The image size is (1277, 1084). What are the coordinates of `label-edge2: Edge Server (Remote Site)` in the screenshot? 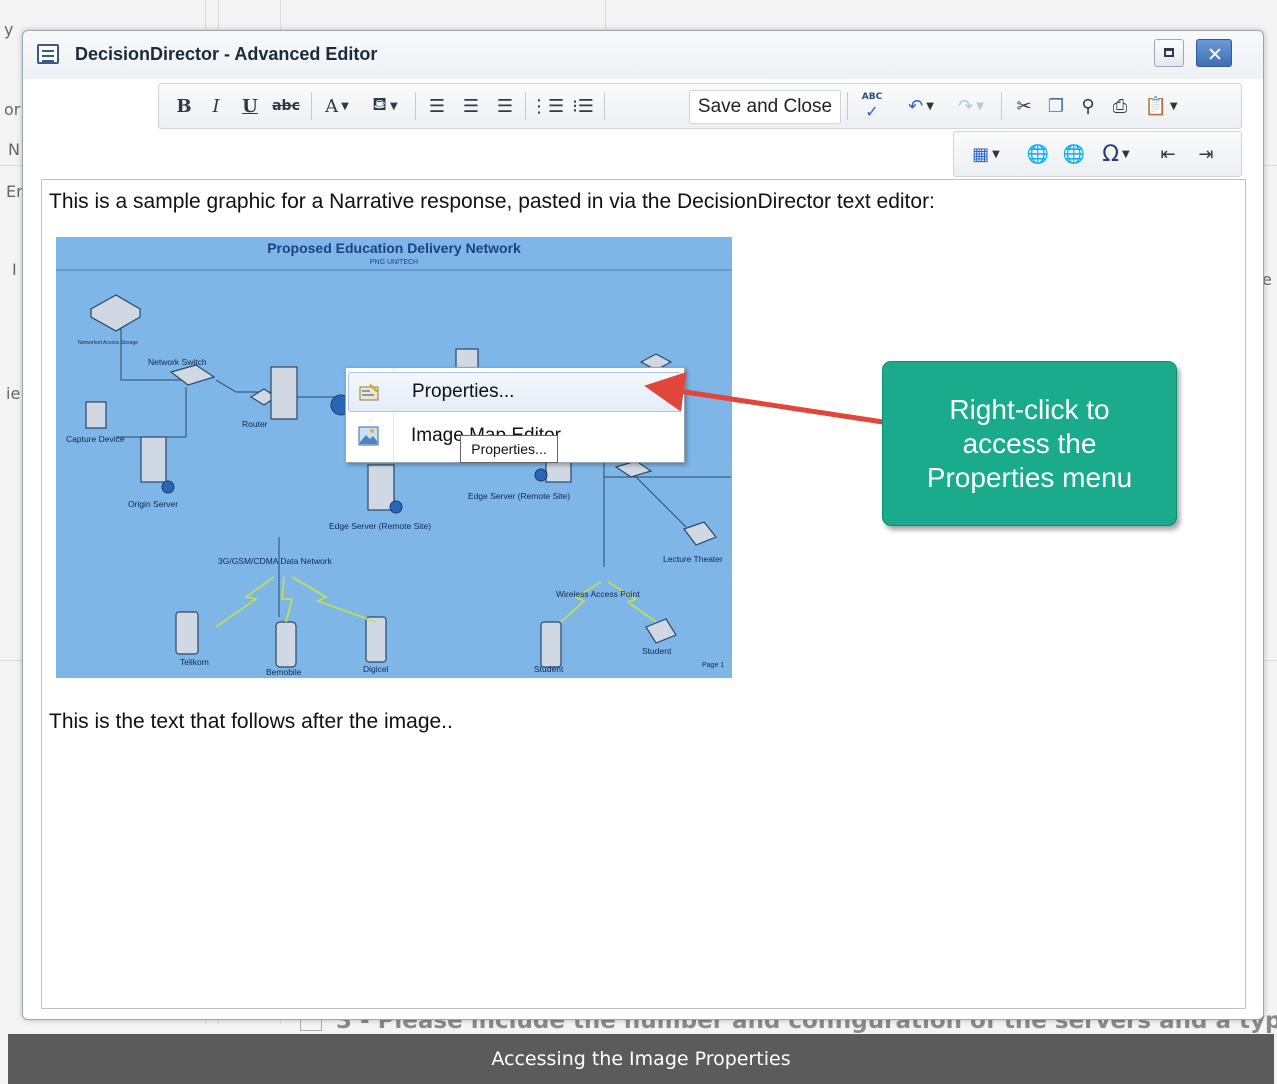 It's located at (519, 496).